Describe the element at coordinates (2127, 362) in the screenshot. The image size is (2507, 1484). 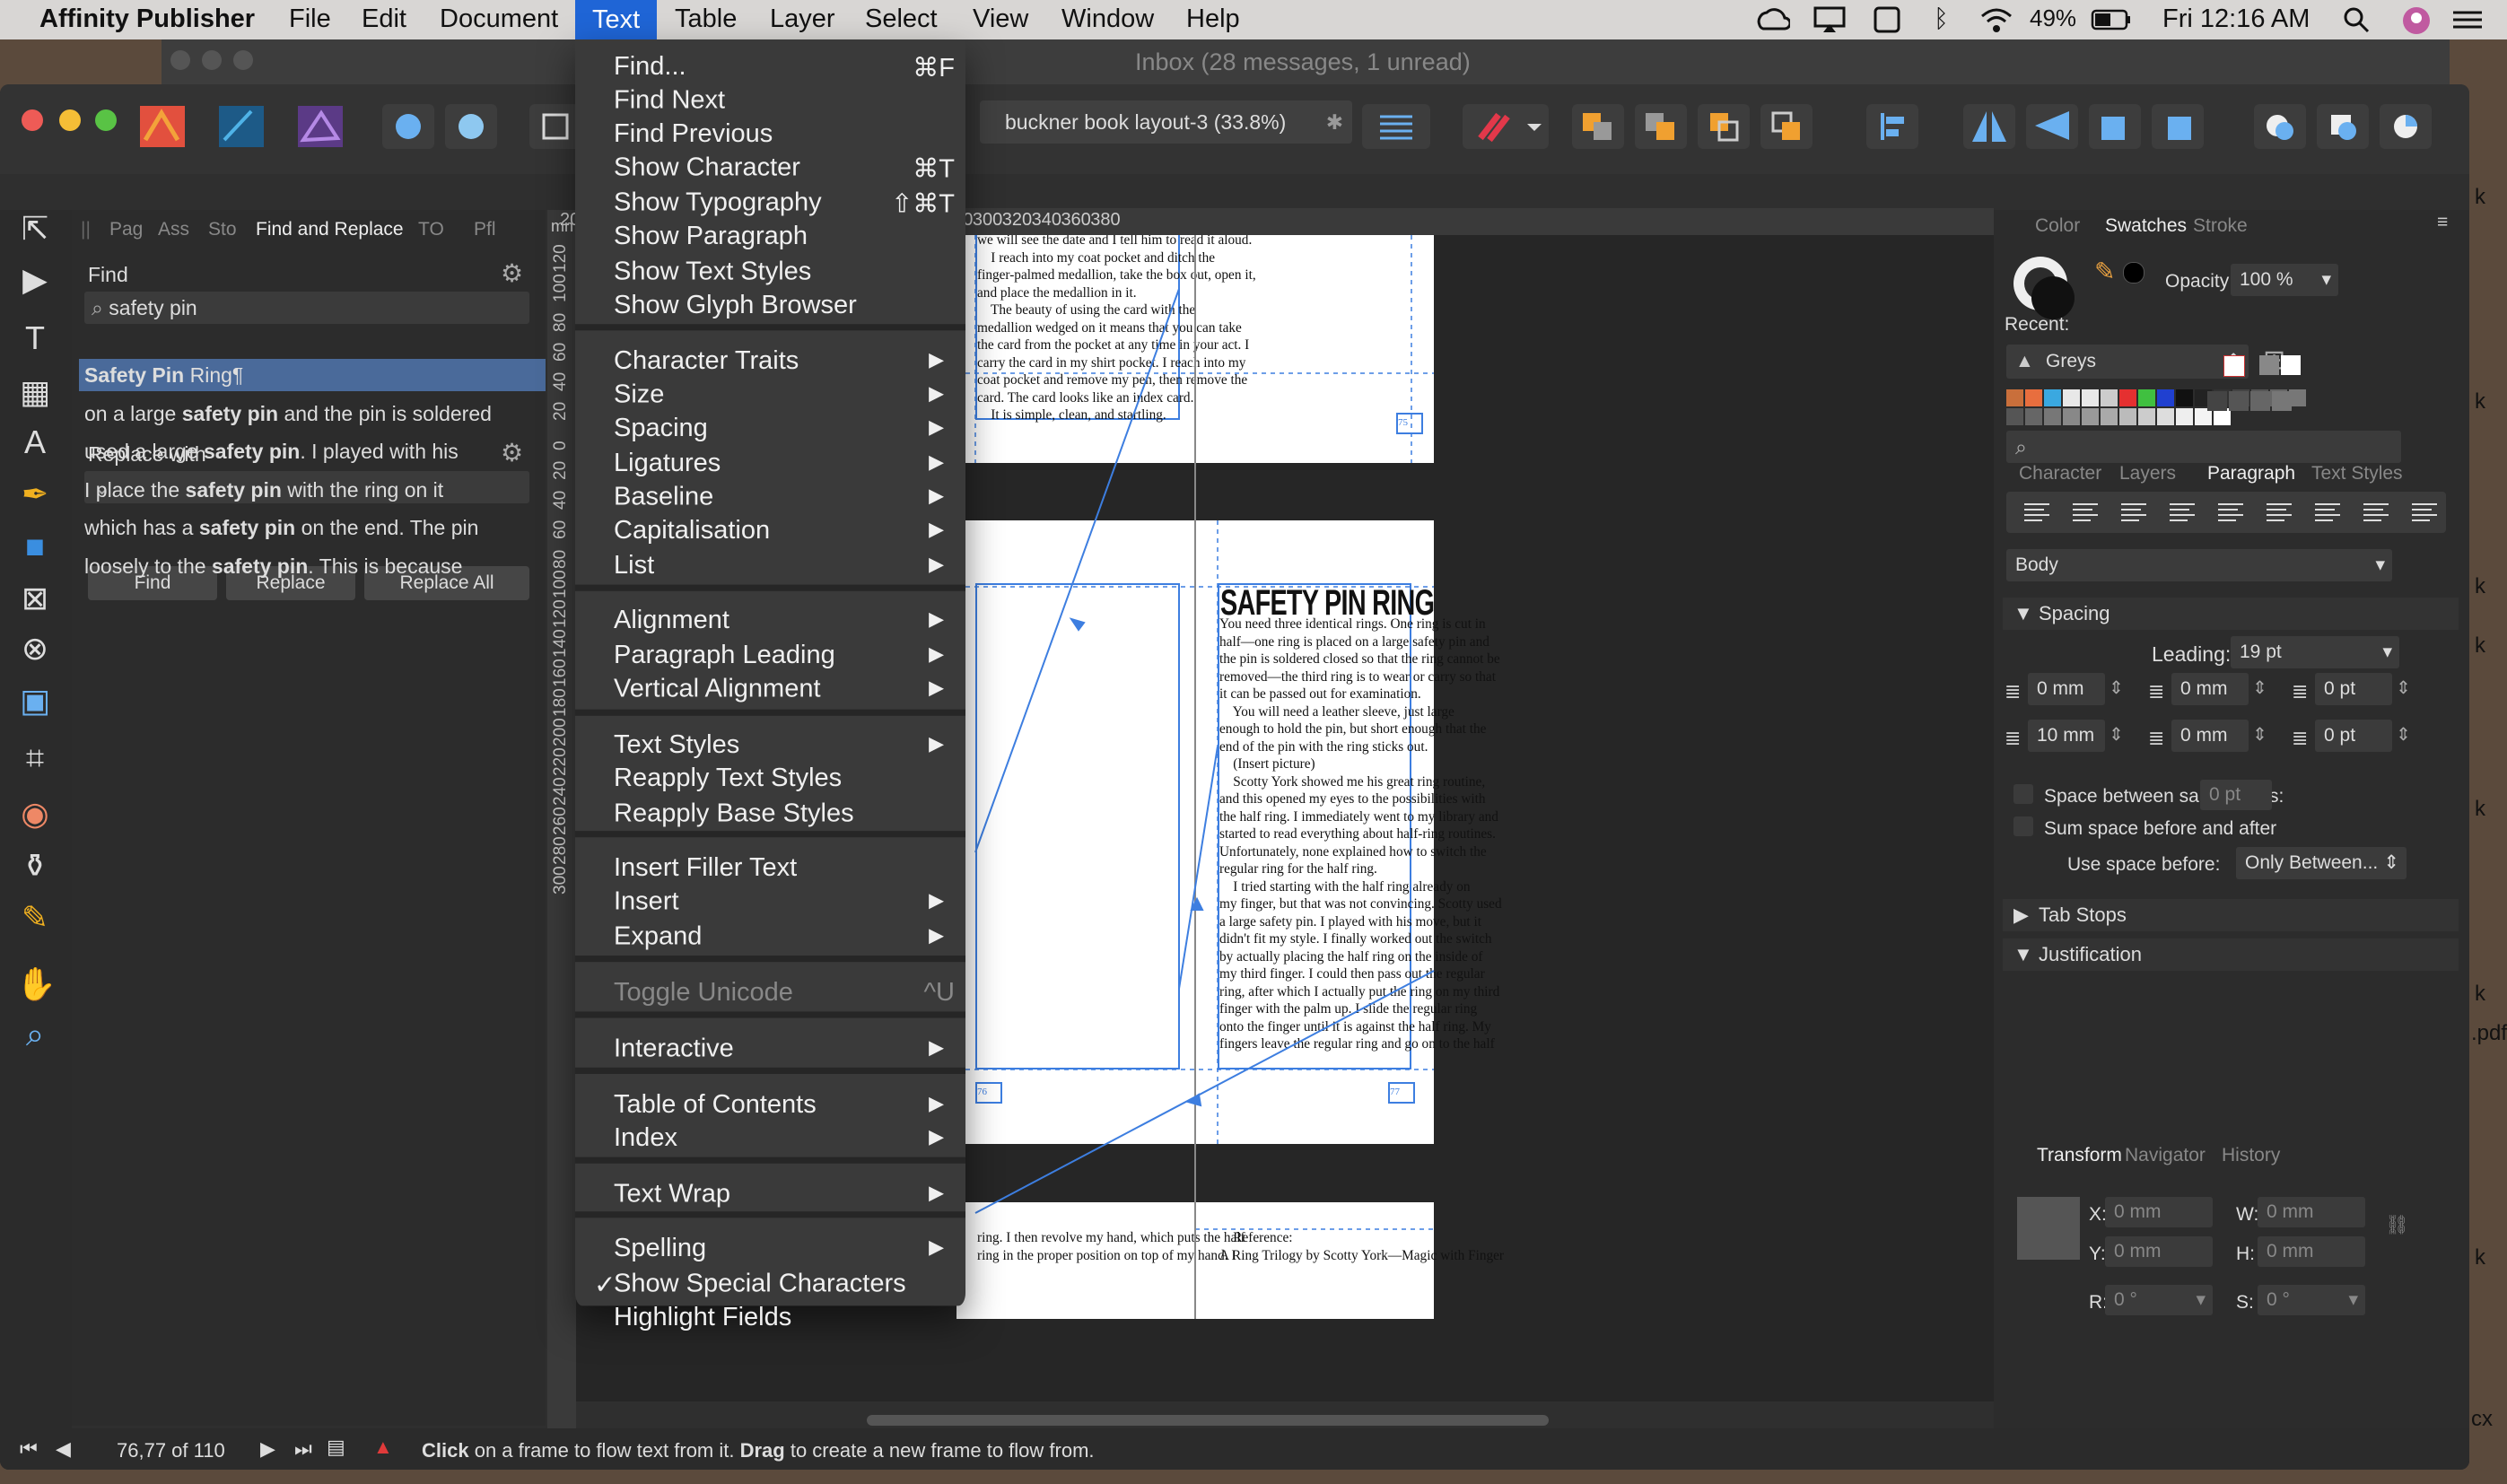
I see `palette-dropdown: ▲Greys⇕` at that location.